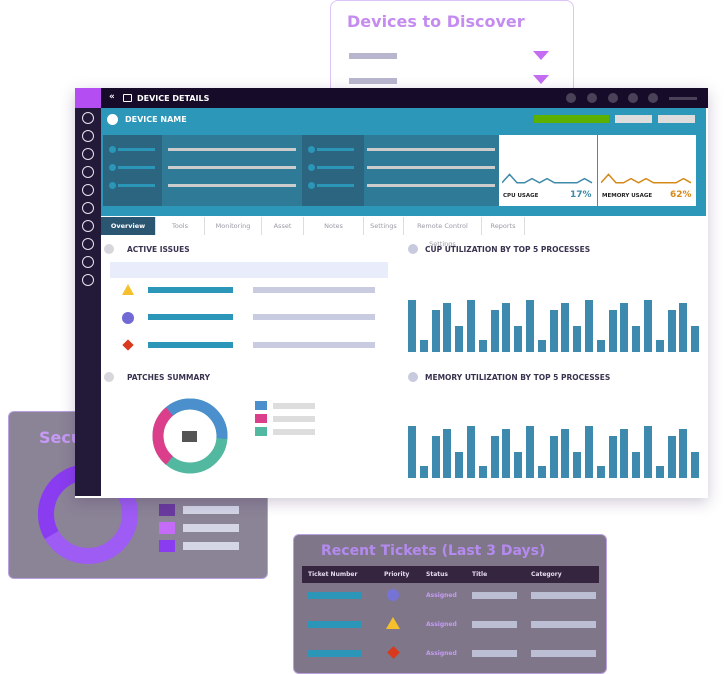 The height and width of the screenshot is (674, 725). What do you see at coordinates (190, 436) in the screenshot?
I see `patches-donut-chart` at bounding box center [190, 436].